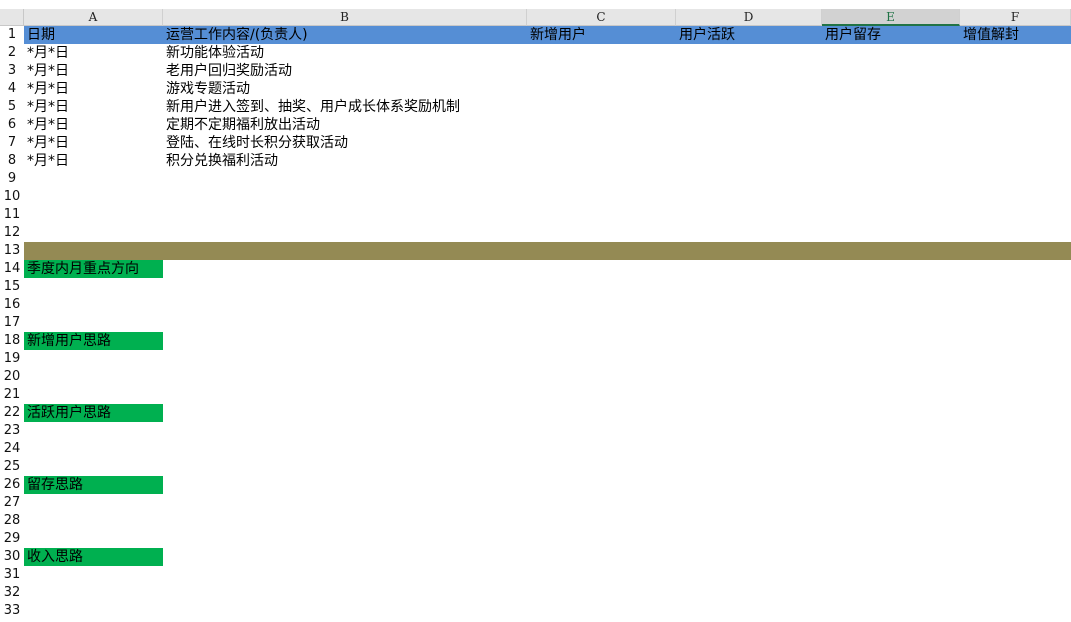 Image resolution: width=1071 pixels, height=622 pixels. Describe the element at coordinates (93, 35) in the screenshot. I see `header-cell-date: 日期` at that location.